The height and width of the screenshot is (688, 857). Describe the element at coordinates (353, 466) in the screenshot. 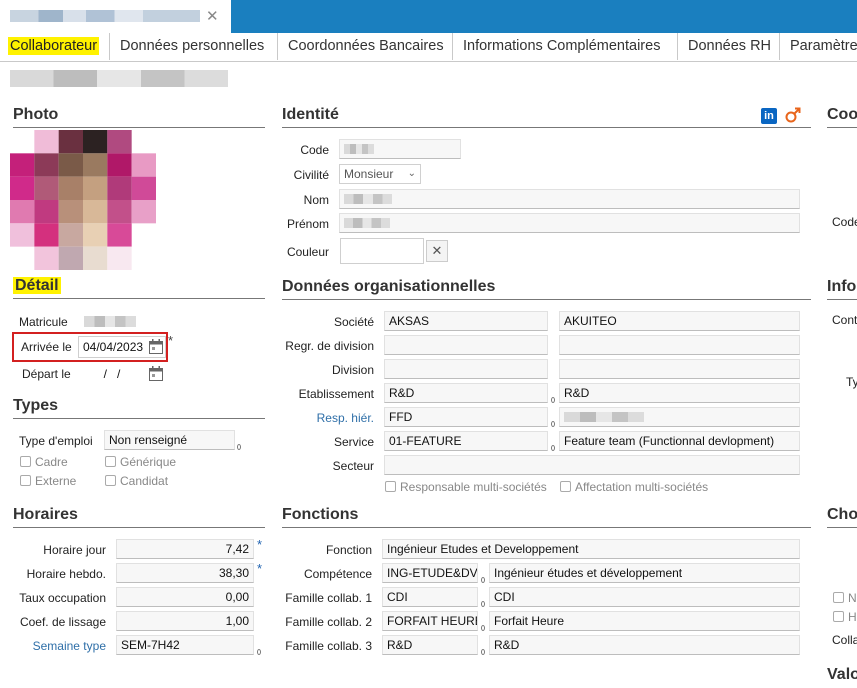

I see `secteur-label: Secteur` at that location.